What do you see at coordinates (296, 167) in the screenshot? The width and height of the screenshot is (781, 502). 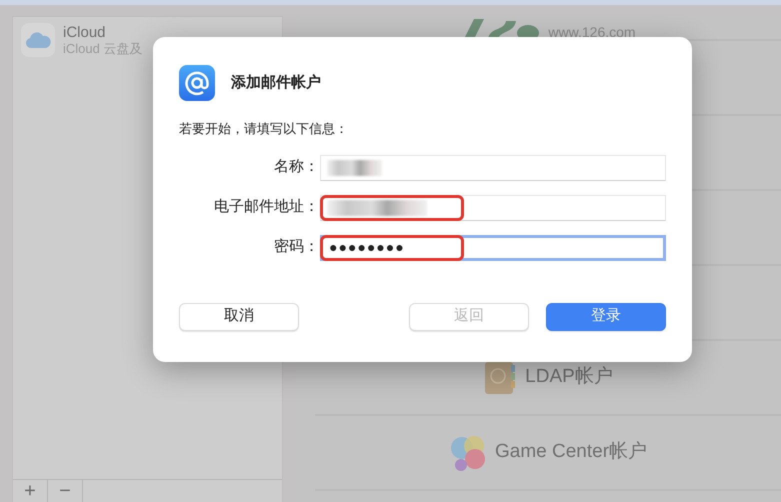 I see `field-label: 名称：` at bounding box center [296, 167].